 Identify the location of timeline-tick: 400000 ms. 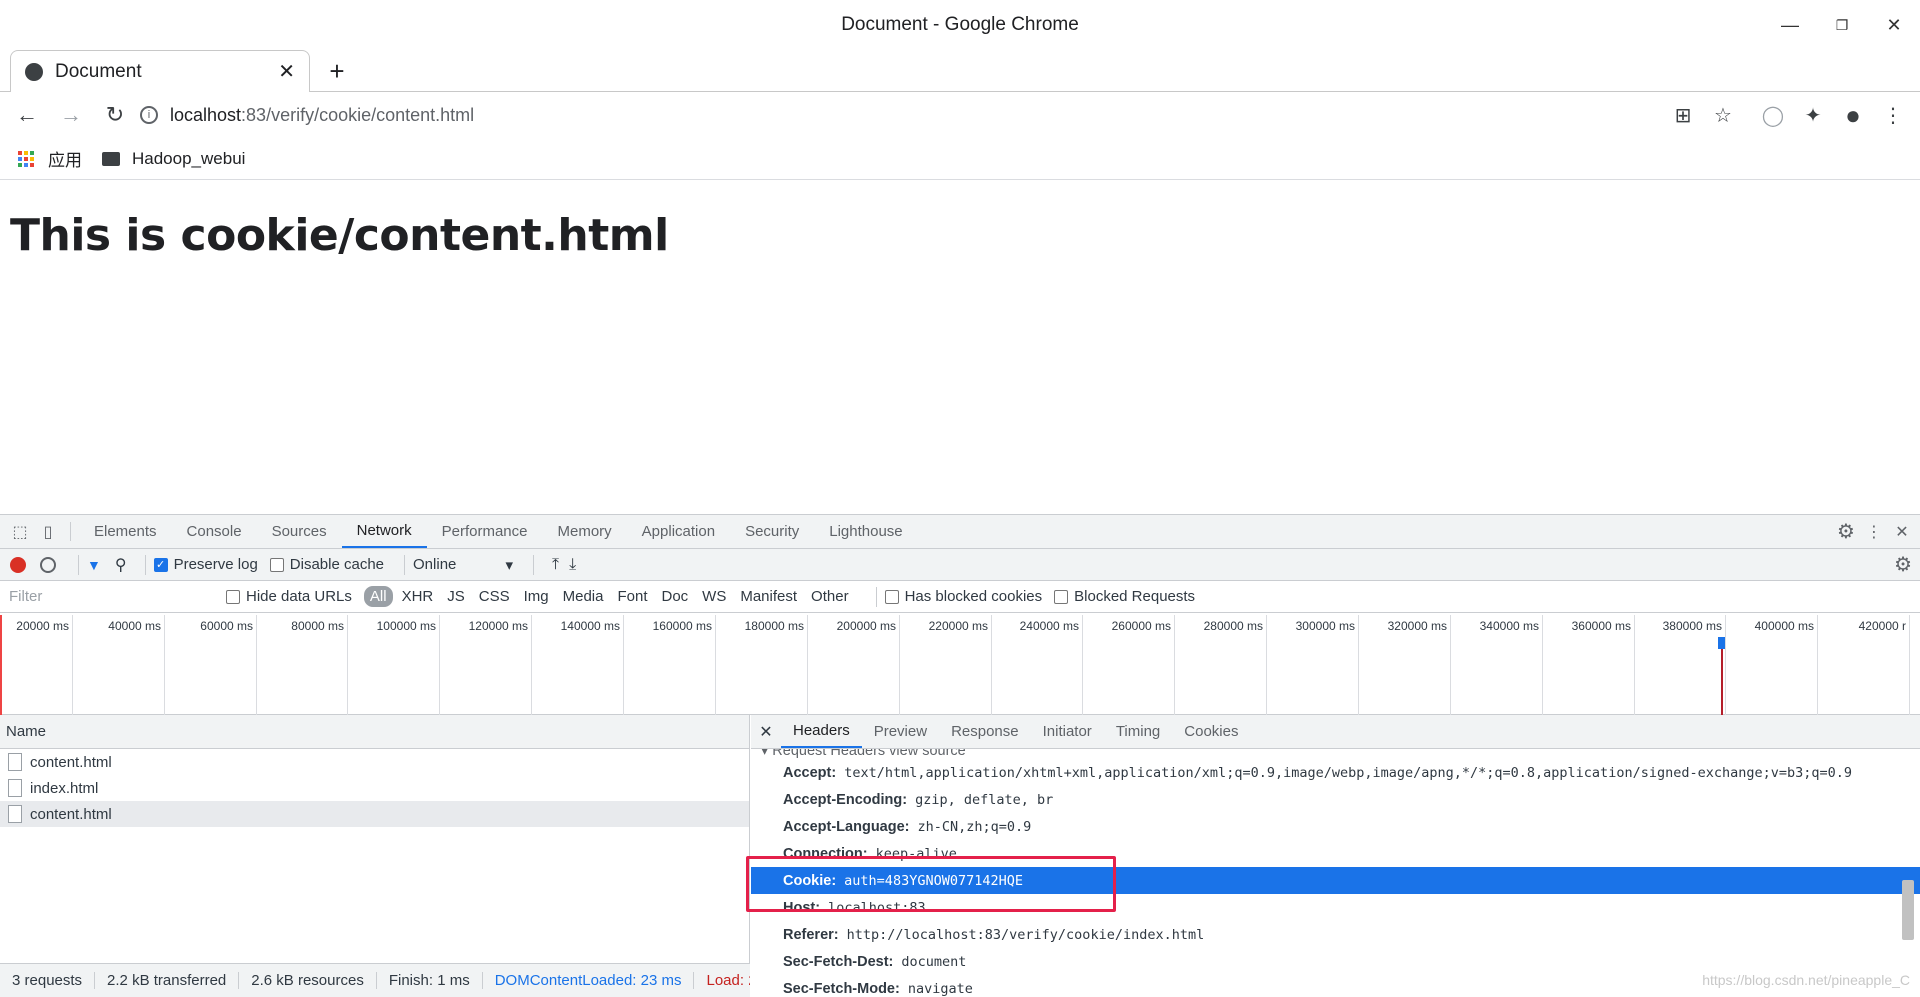
(1817, 665).